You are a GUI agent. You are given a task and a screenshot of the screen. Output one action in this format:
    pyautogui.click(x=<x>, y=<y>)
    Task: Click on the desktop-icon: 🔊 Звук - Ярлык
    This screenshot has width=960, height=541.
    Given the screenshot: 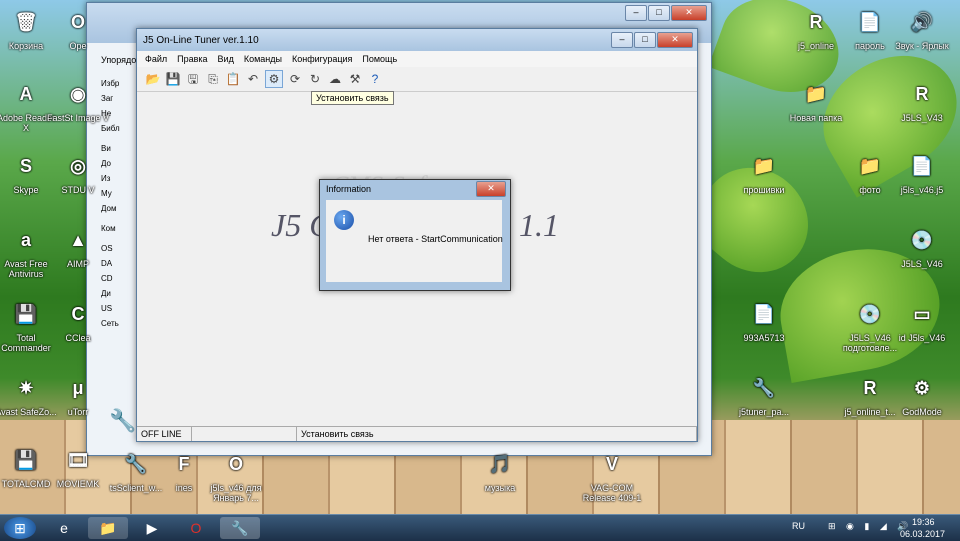 What is the action you would take?
    pyautogui.click(x=922, y=28)
    